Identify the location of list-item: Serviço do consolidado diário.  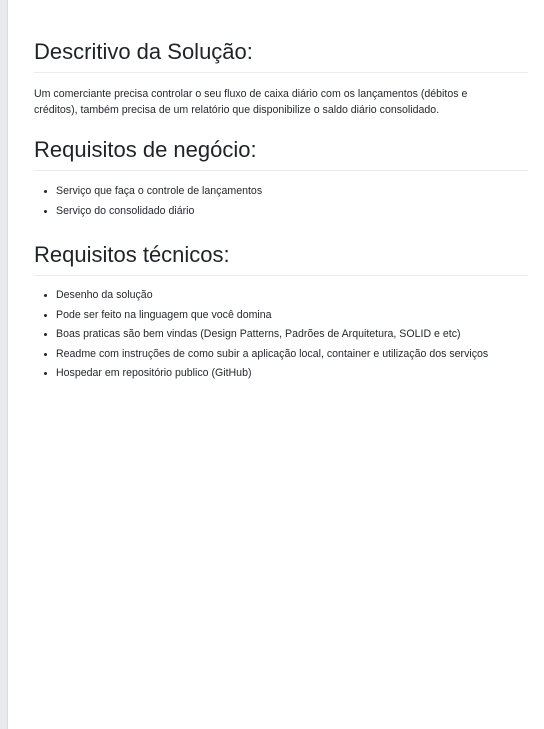
(292, 211).